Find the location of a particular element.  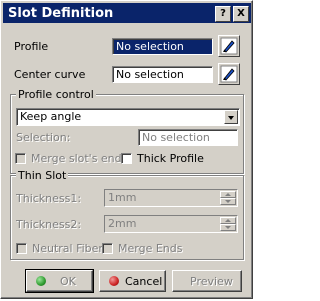

thickness1-spin-buttons is located at coordinates (228, 198).